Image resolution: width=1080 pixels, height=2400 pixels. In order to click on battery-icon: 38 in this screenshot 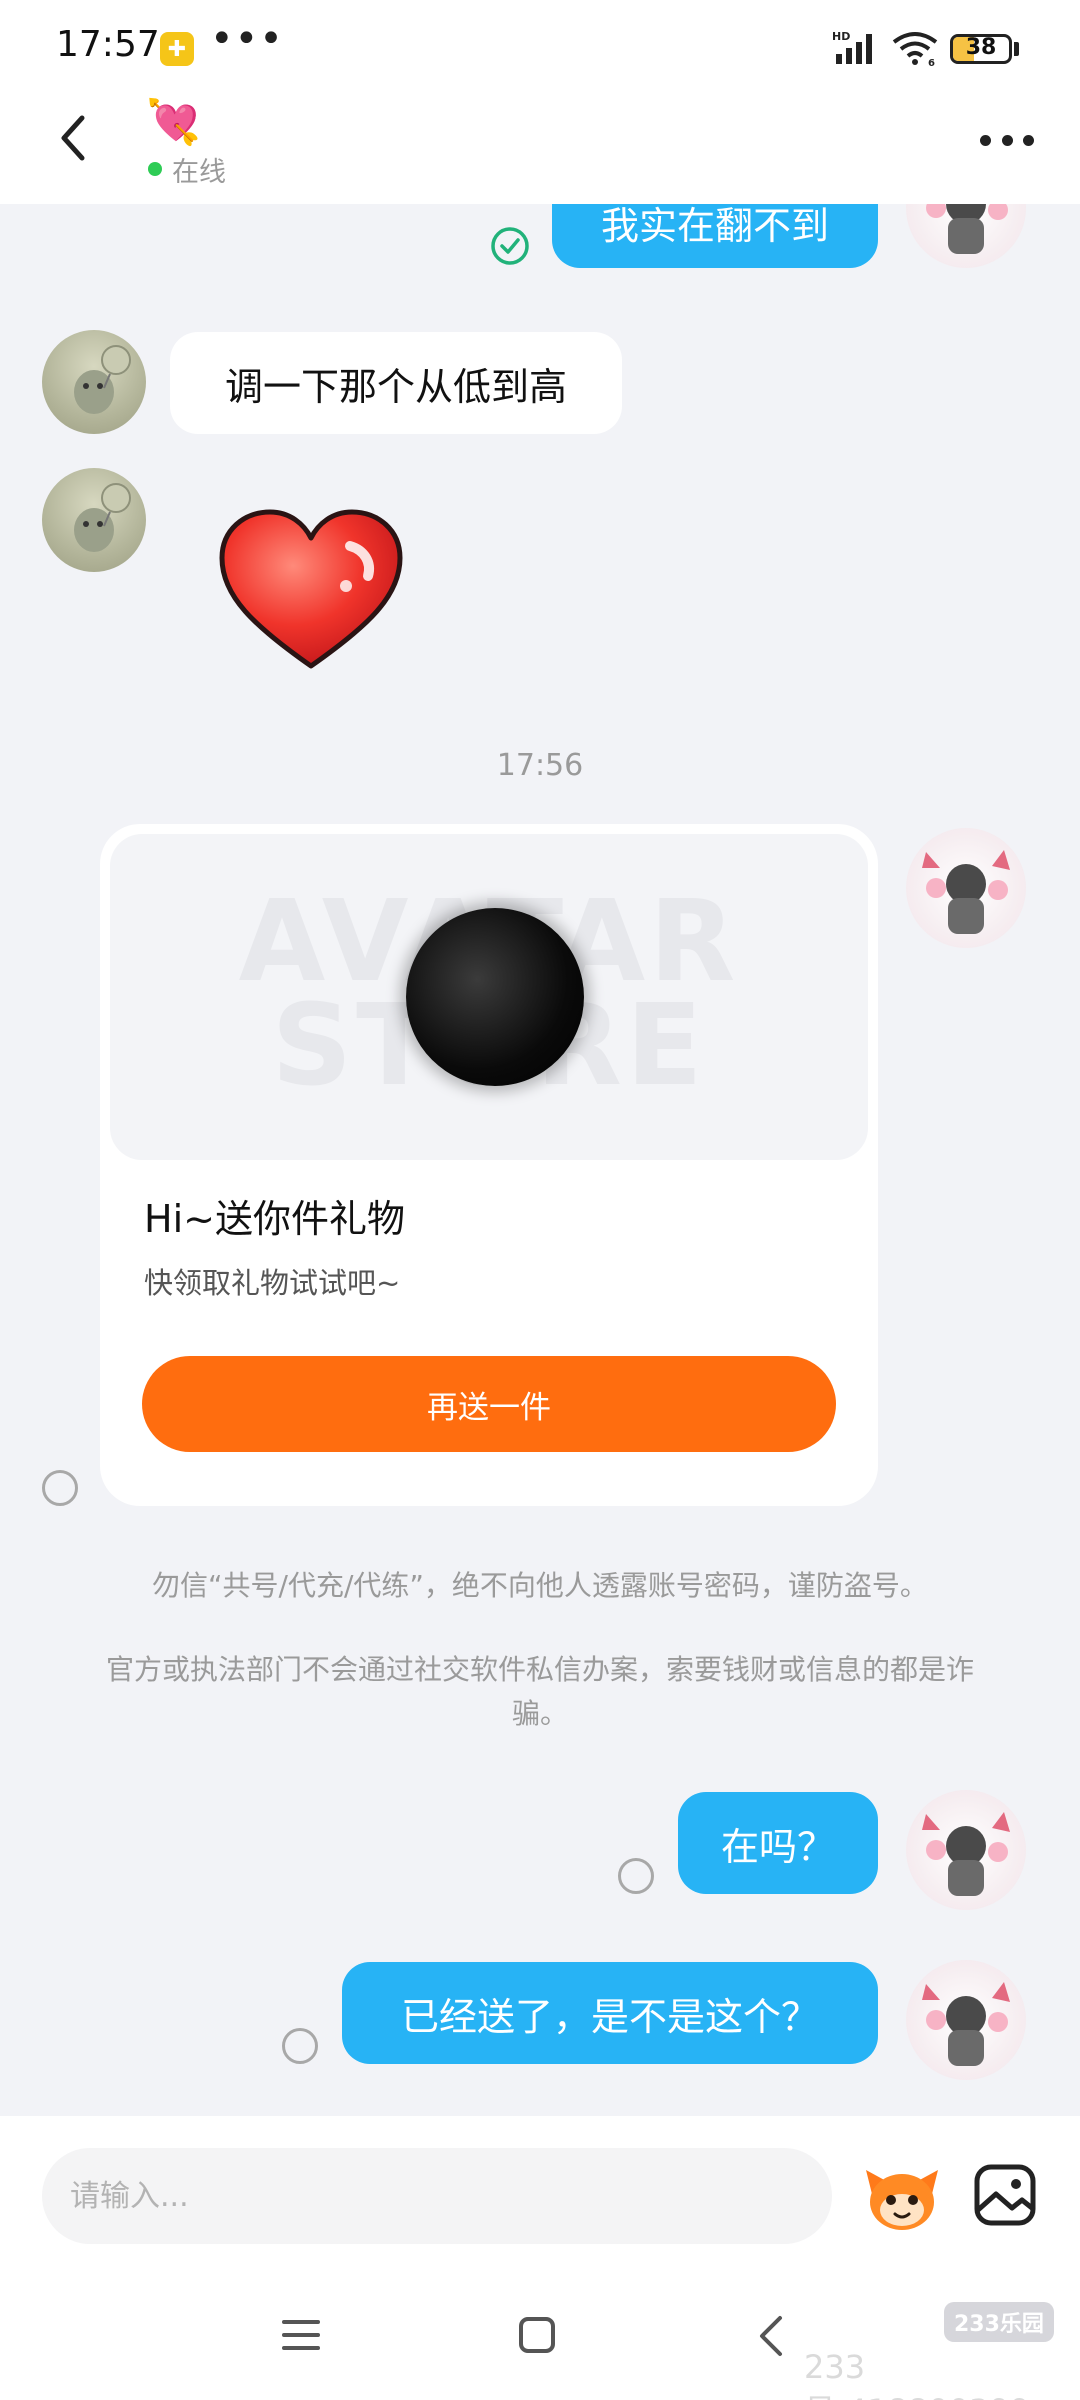, I will do `click(981, 49)`.